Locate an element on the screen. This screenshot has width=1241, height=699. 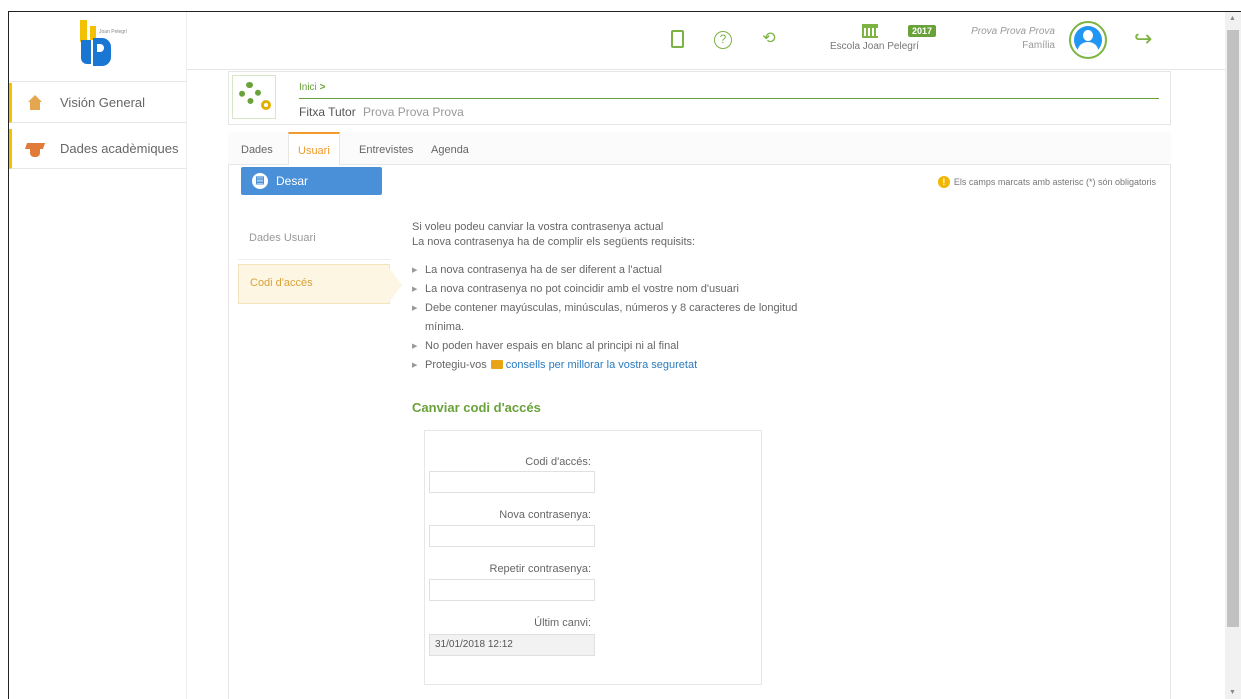
tab-usuari: Usuari is located at coordinates (314, 149).